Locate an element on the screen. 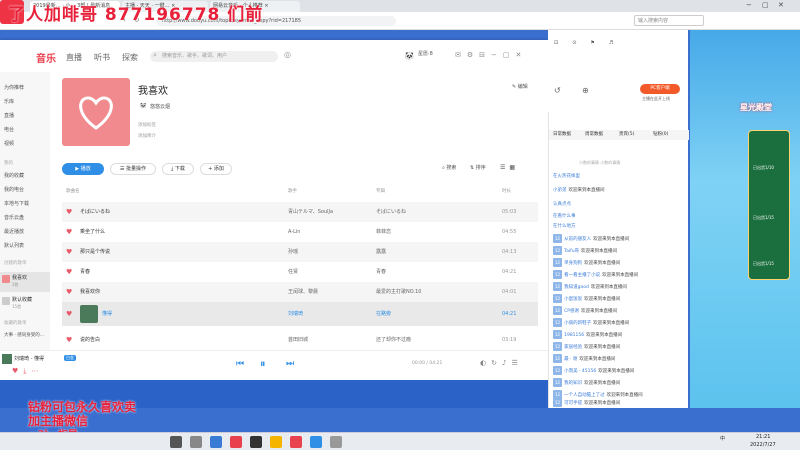  table-row: ♥ 青春 任贤 青春 04:21 is located at coordinates (300, 272).